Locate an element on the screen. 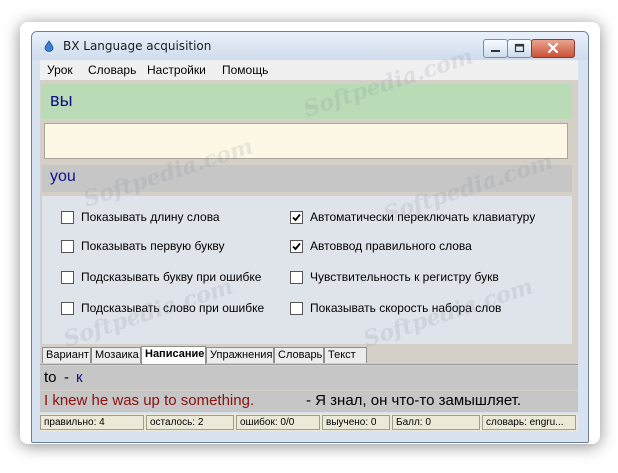  option-label: Подсказывать букву при ошибке is located at coordinates (171, 277).